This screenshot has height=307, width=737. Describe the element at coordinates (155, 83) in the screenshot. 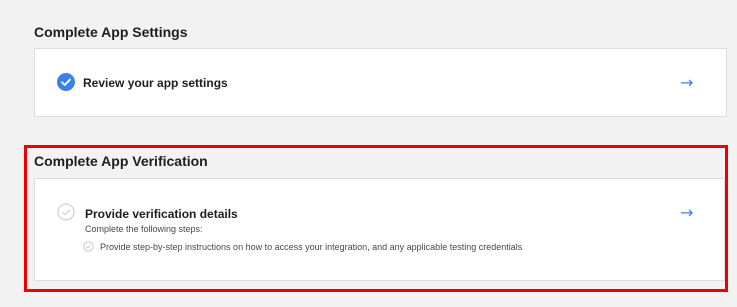

I see `review-settings-label: Review your app settings` at that location.